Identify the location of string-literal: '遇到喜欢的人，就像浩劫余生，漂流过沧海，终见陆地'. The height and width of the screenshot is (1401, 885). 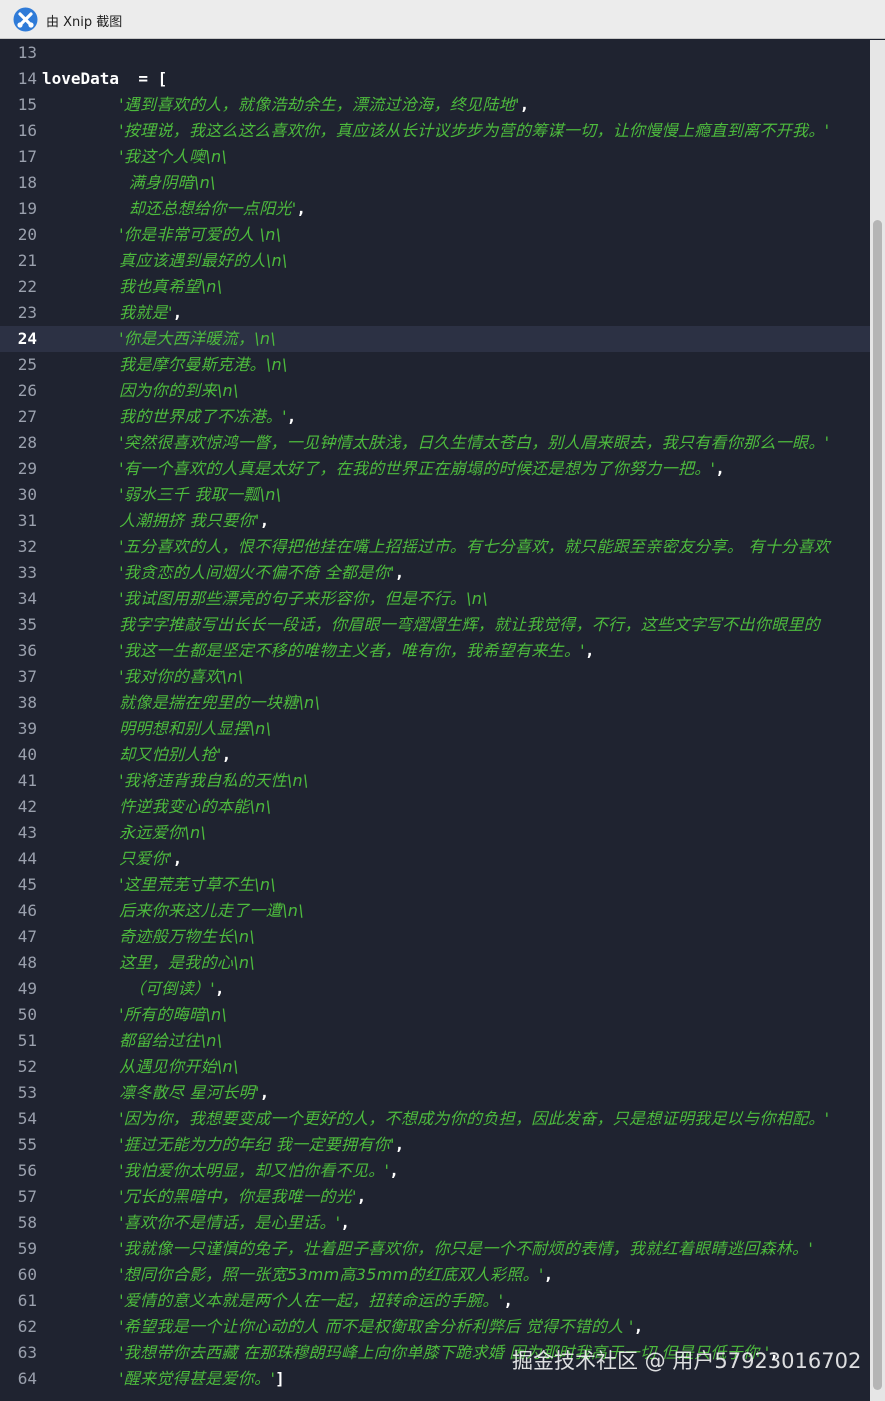
(319, 104).